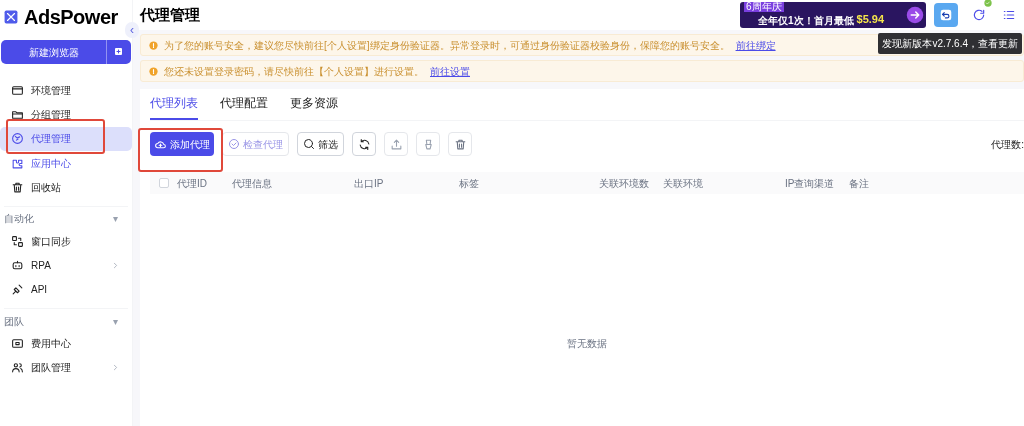  I want to click on refresh-button, so click(364, 144).